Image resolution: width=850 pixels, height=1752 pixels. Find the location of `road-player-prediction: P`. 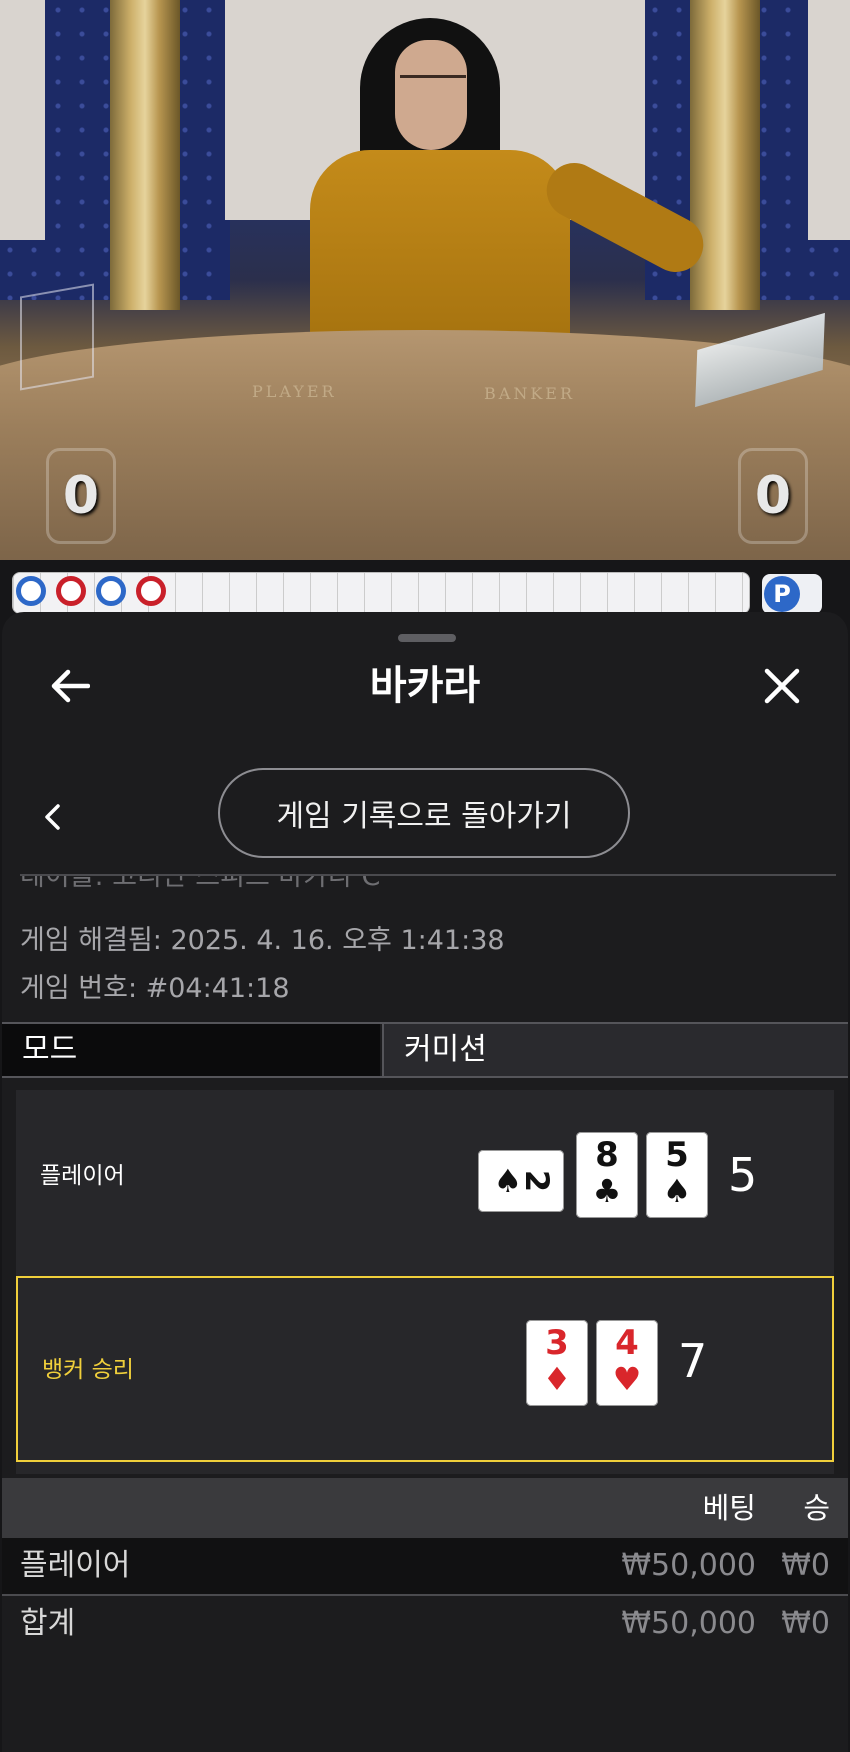

road-player-prediction: P is located at coordinates (792, 594).